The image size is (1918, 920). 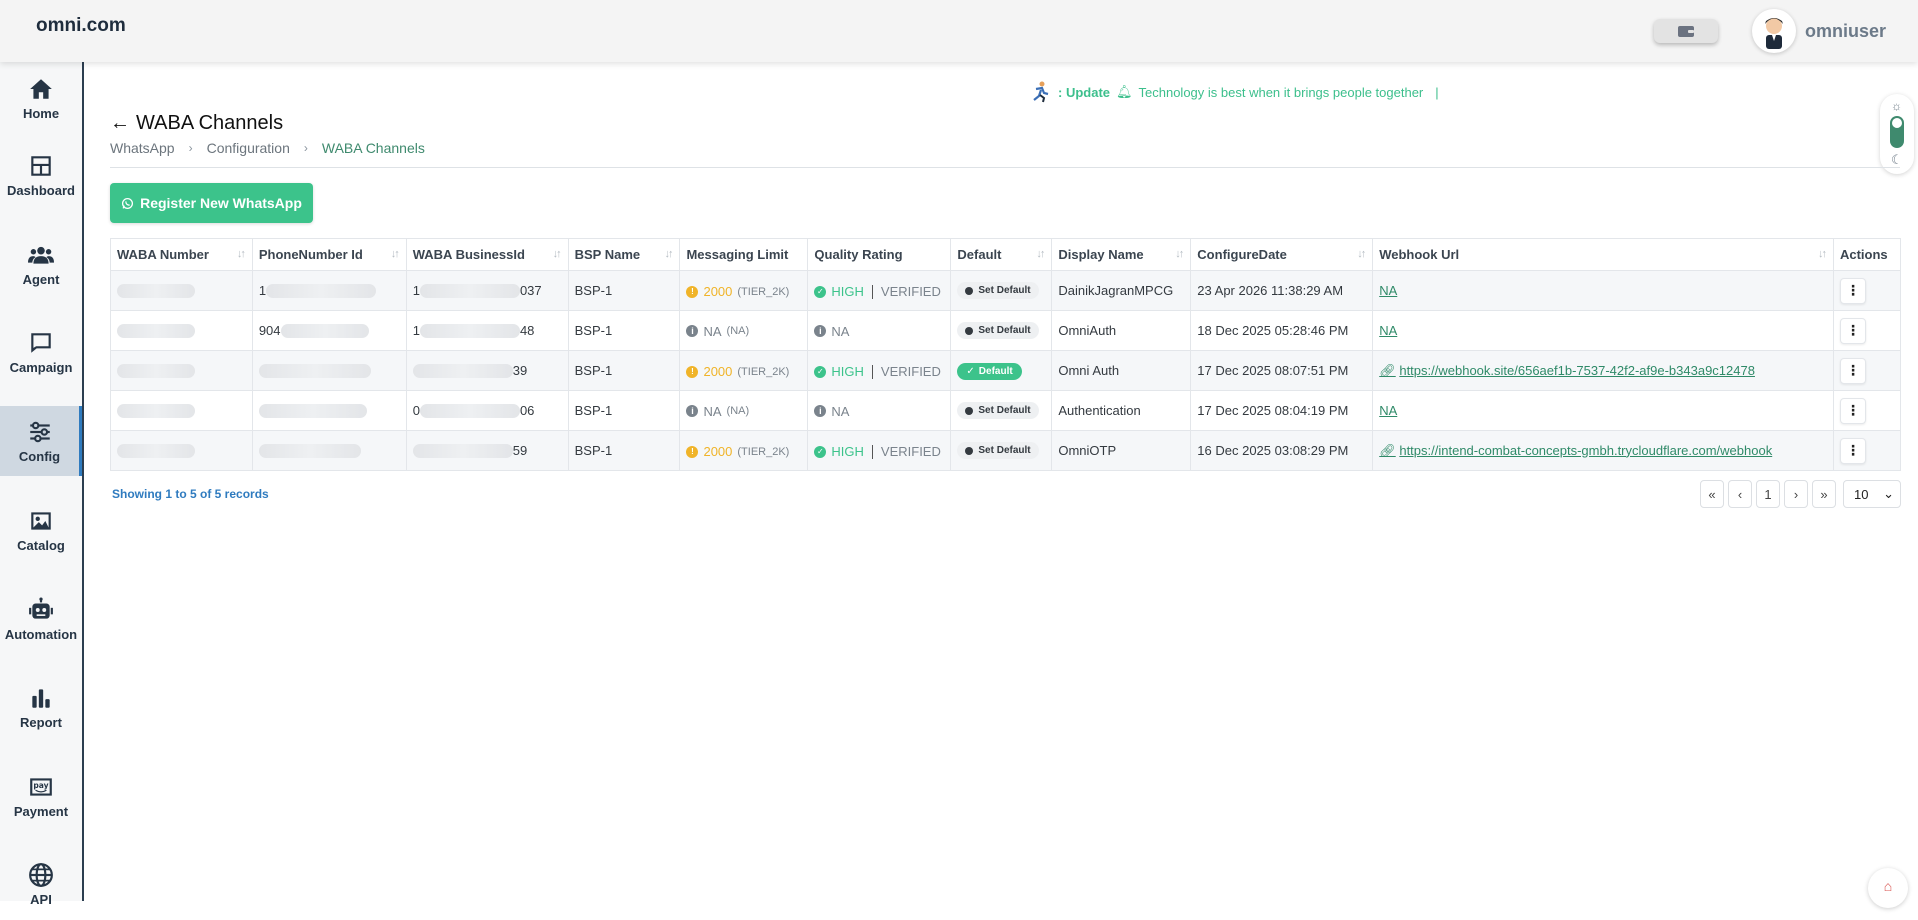 I want to click on sidebar-item-agent: Agent, so click(x=41, y=264).